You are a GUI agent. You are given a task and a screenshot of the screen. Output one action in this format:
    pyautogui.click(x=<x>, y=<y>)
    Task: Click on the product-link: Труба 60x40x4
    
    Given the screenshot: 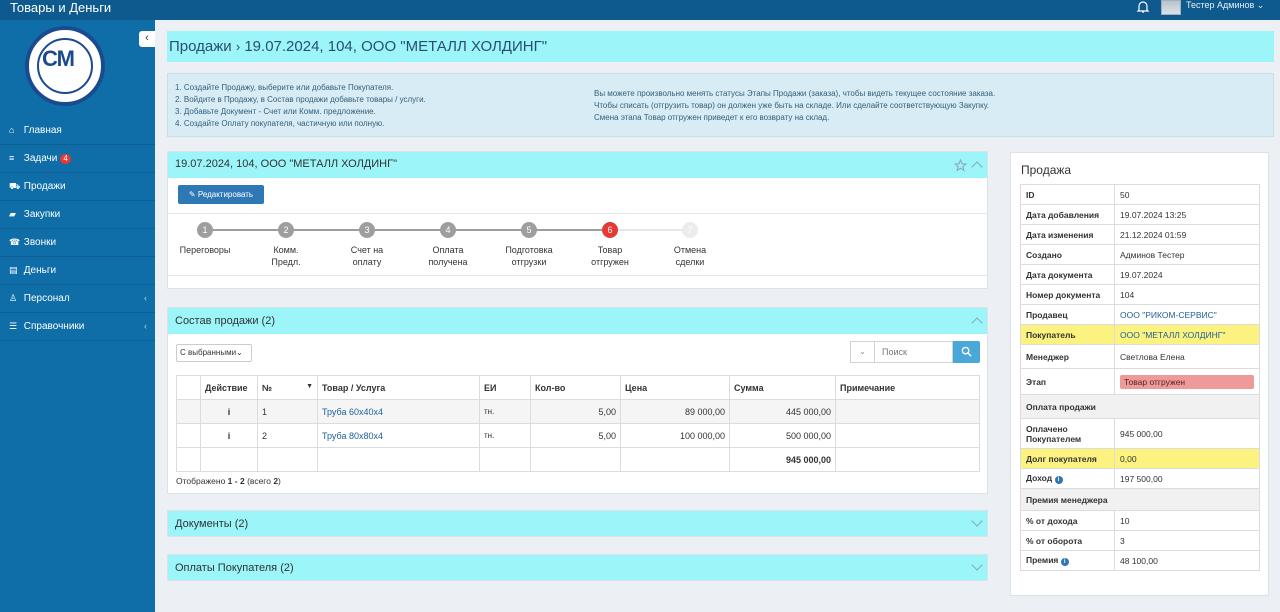 What is the action you would take?
    pyautogui.click(x=352, y=412)
    